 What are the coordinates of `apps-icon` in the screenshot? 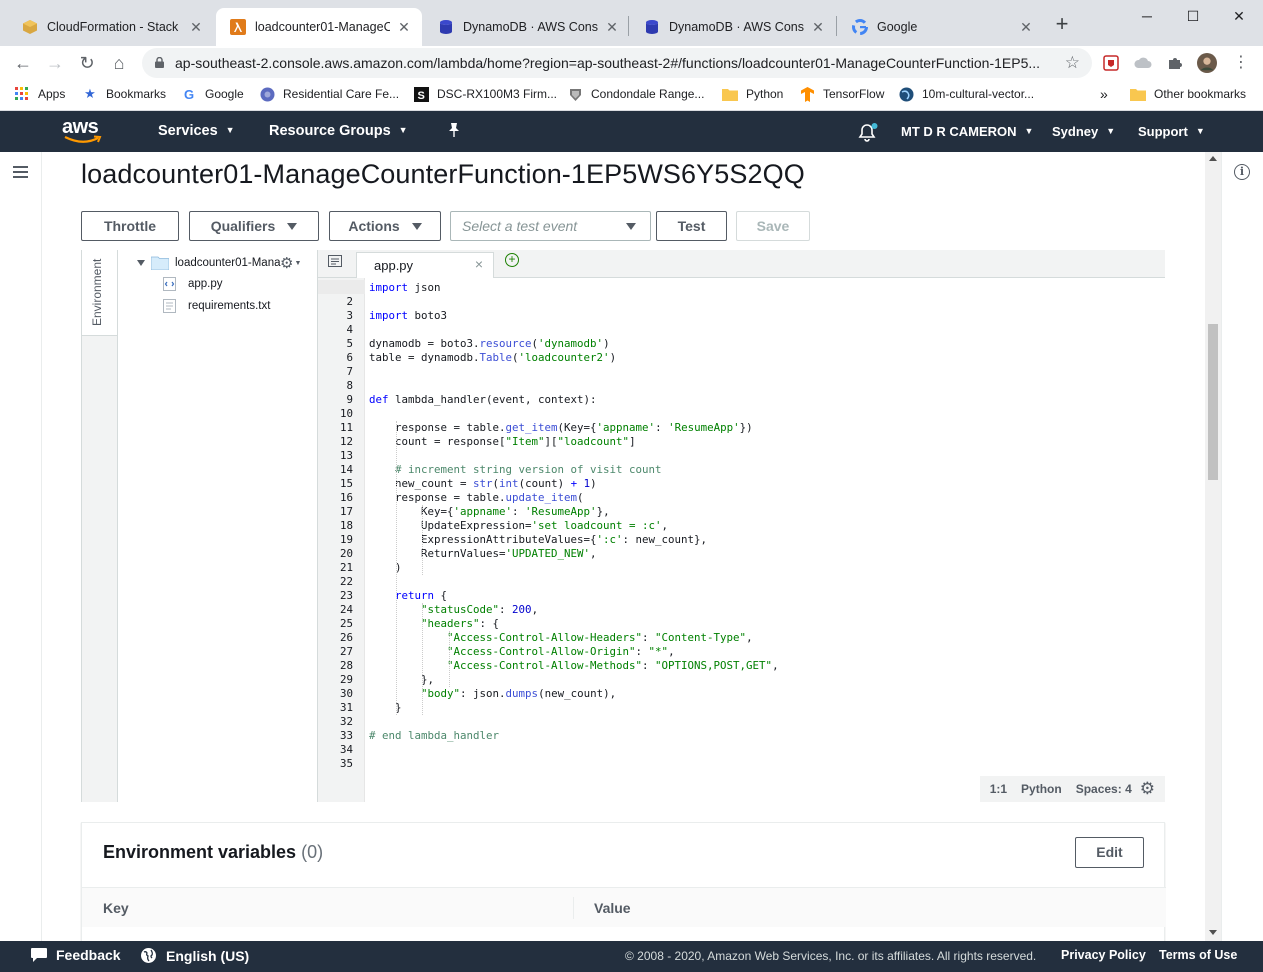 It's located at (22, 94).